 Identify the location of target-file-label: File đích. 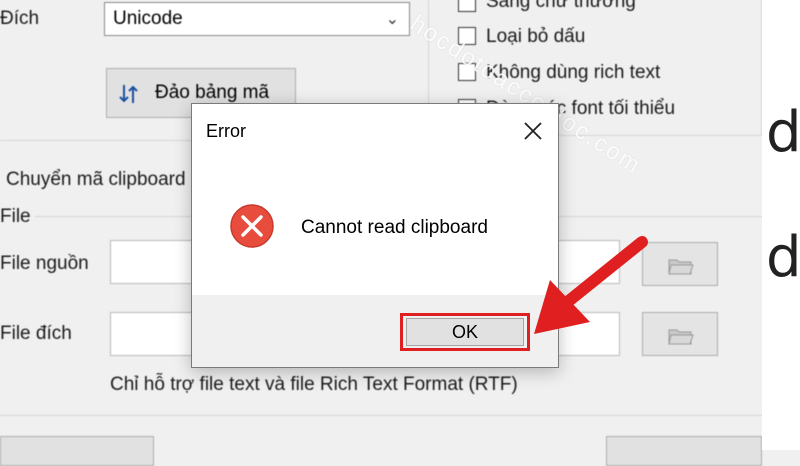
(36, 333).